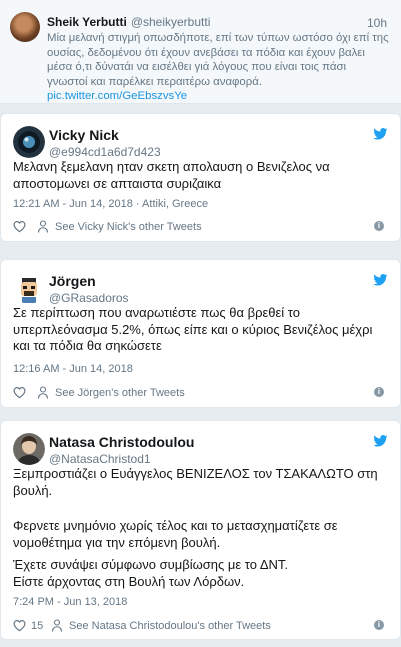 Image resolution: width=401 pixels, height=647 pixels. What do you see at coordinates (117, 96) in the screenshot?
I see `reply-pic-link: pic.twitter.com/GeEbszvsYe` at bounding box center [117, 96].